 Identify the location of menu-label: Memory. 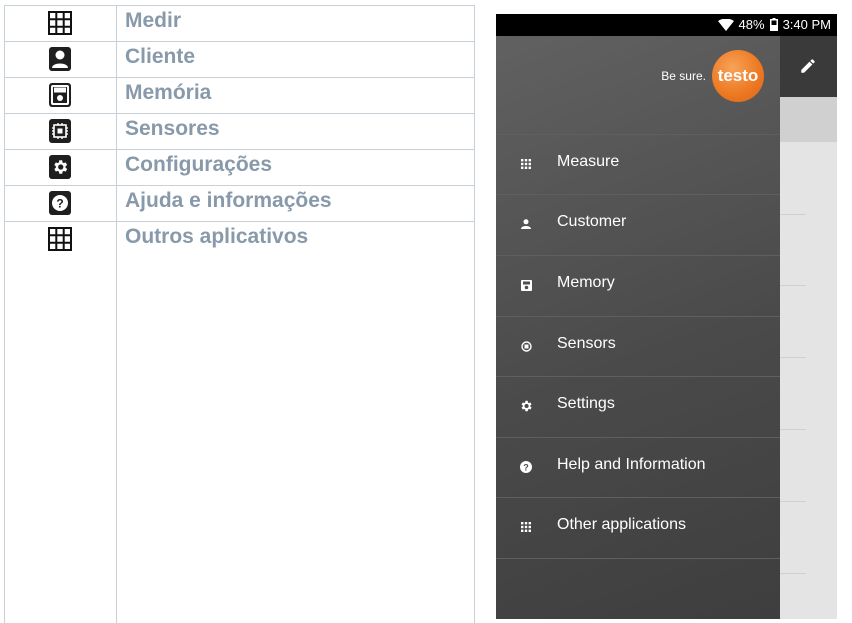
(586, 282).